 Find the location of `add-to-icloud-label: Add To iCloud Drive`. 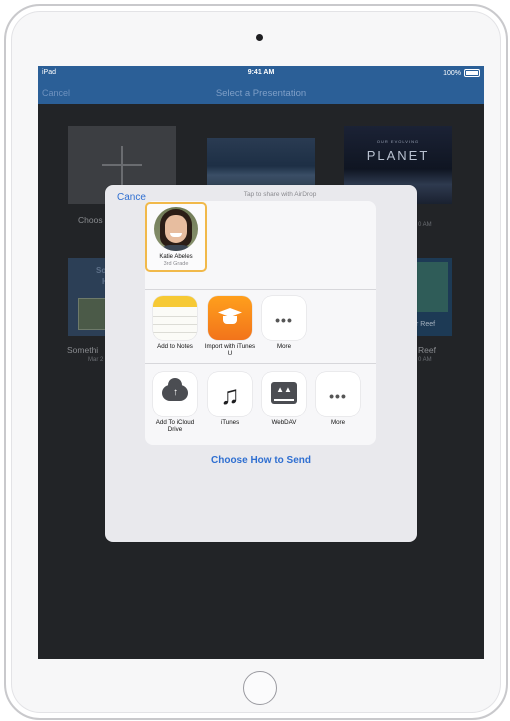

add-to-icloud-label: Add To iCloud Drive is located at coordinates (175, 426).